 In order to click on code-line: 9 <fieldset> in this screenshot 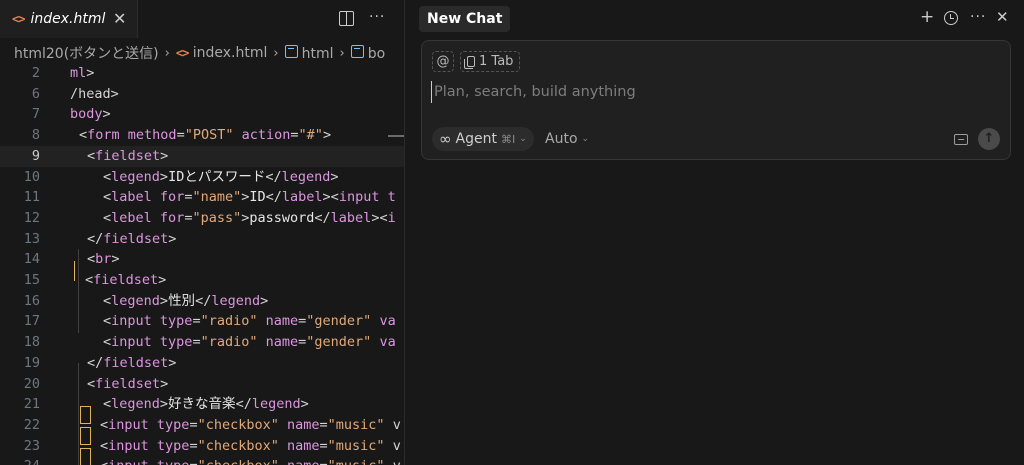, I will do `click(202, 156)`.